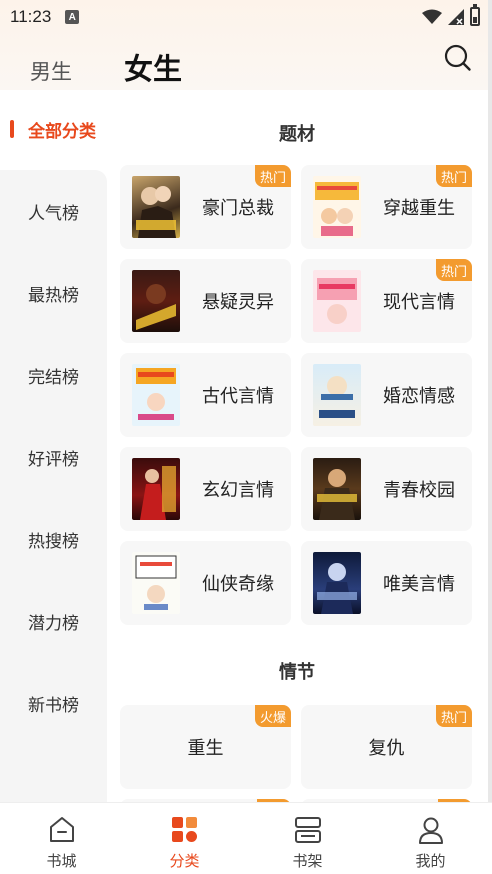  What do you see at coordinates (62, 132) in the screenshot?
I see `sidebar-item-label: 全部分类` at bounding box center [62, 132].